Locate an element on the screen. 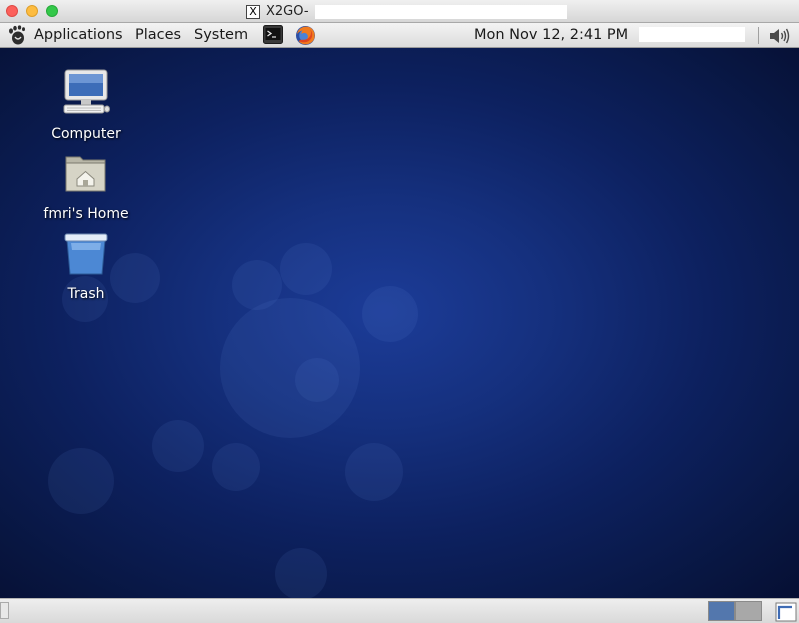 This screenshot has height=623, width=799. panel-separator is located at coordinates (758, 35).